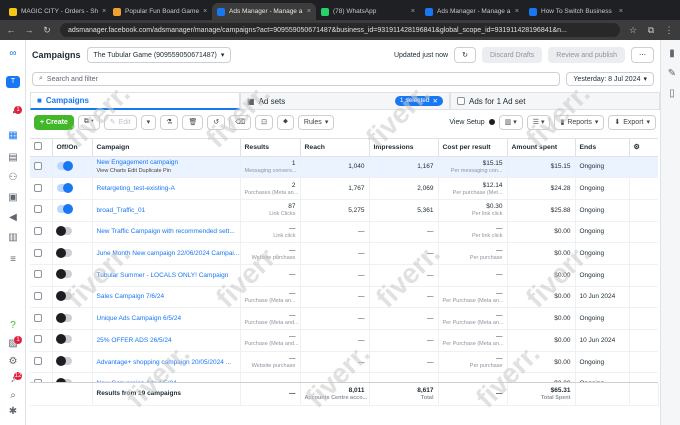 The height and width of the screenshot is (425, 680). What do you see at coordinates (264, 122) in the screenshot?
I see `lock-icon: ⊡` at bounding box center [264, 122].